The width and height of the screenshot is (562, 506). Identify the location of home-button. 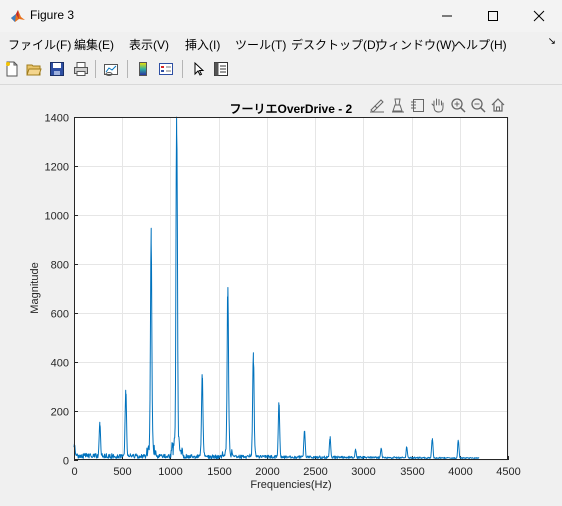
(498, 105).